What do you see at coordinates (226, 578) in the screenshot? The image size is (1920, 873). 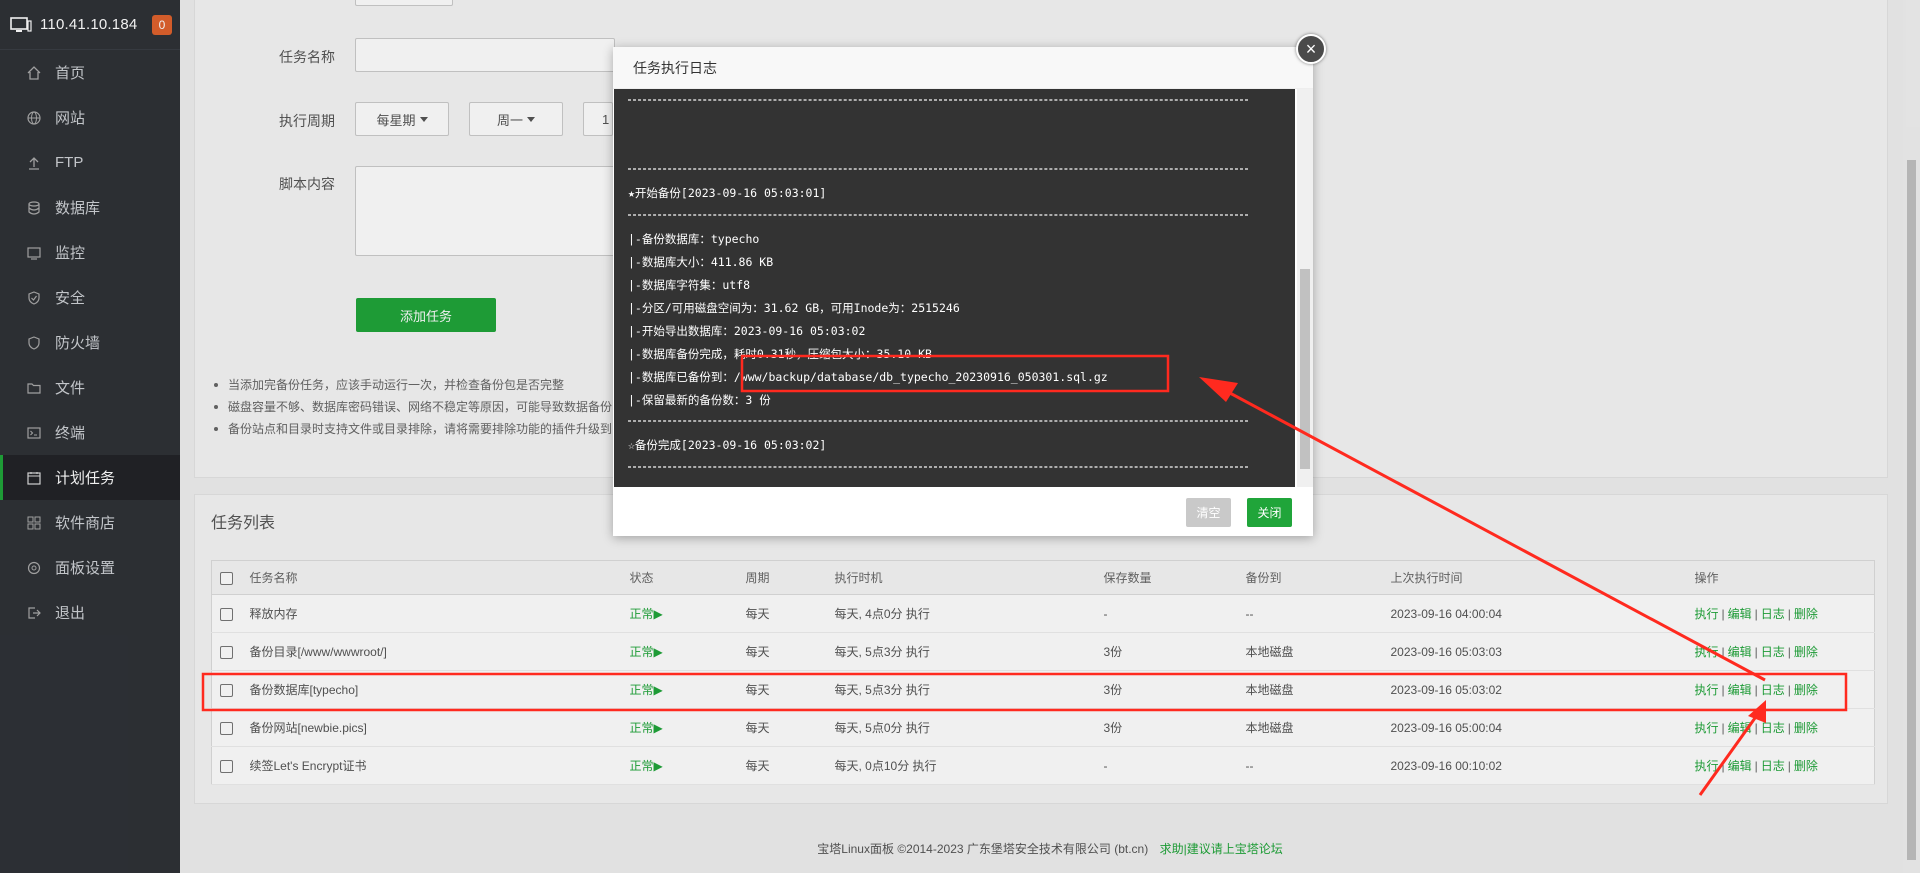 I see `select-all-checkbox` at bounding box center [226, 578].